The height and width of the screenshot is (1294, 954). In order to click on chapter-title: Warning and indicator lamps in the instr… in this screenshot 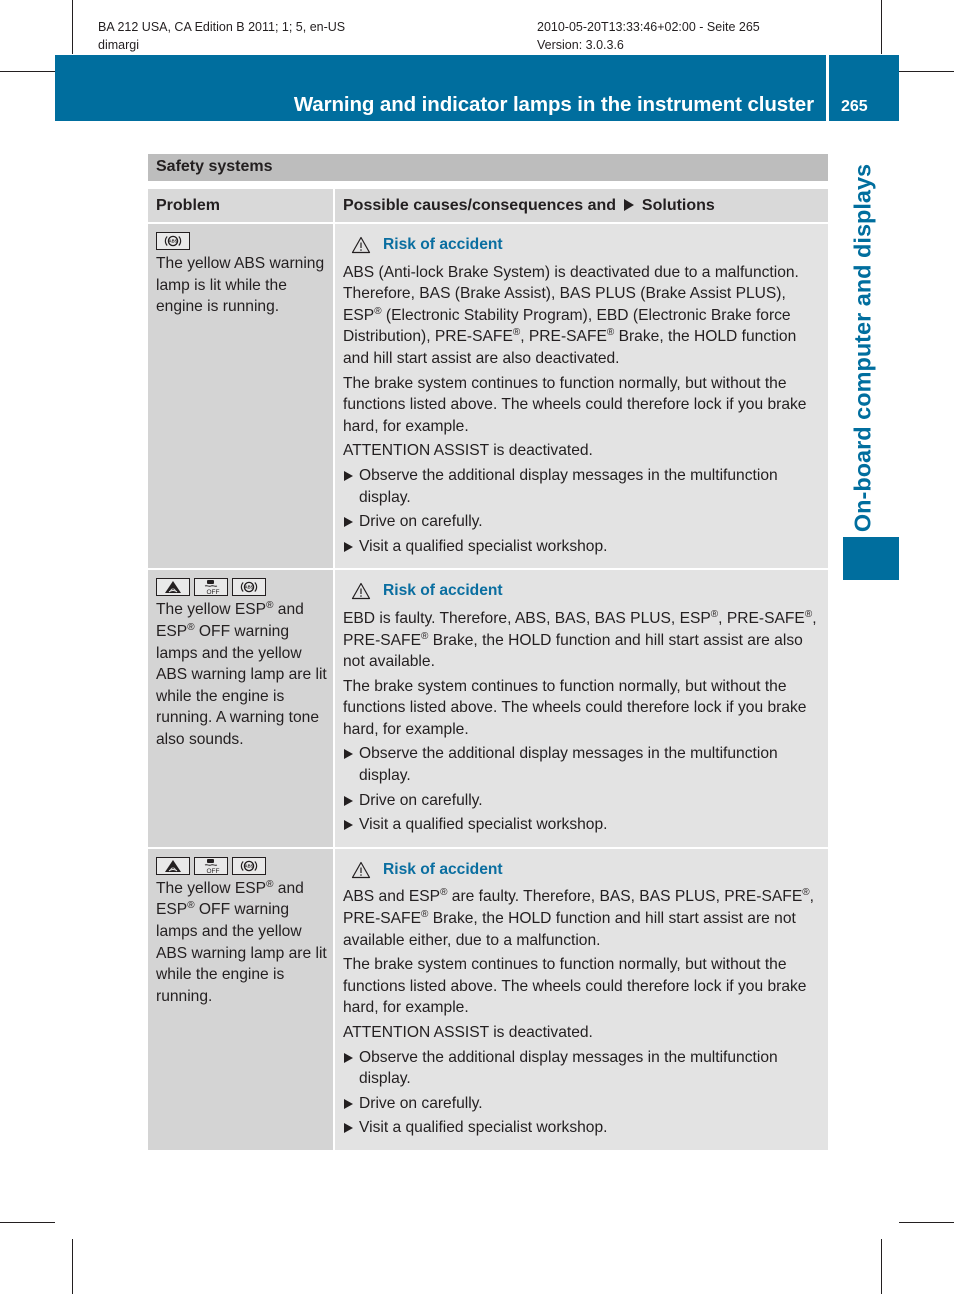, I will do `click(553, 104)`.